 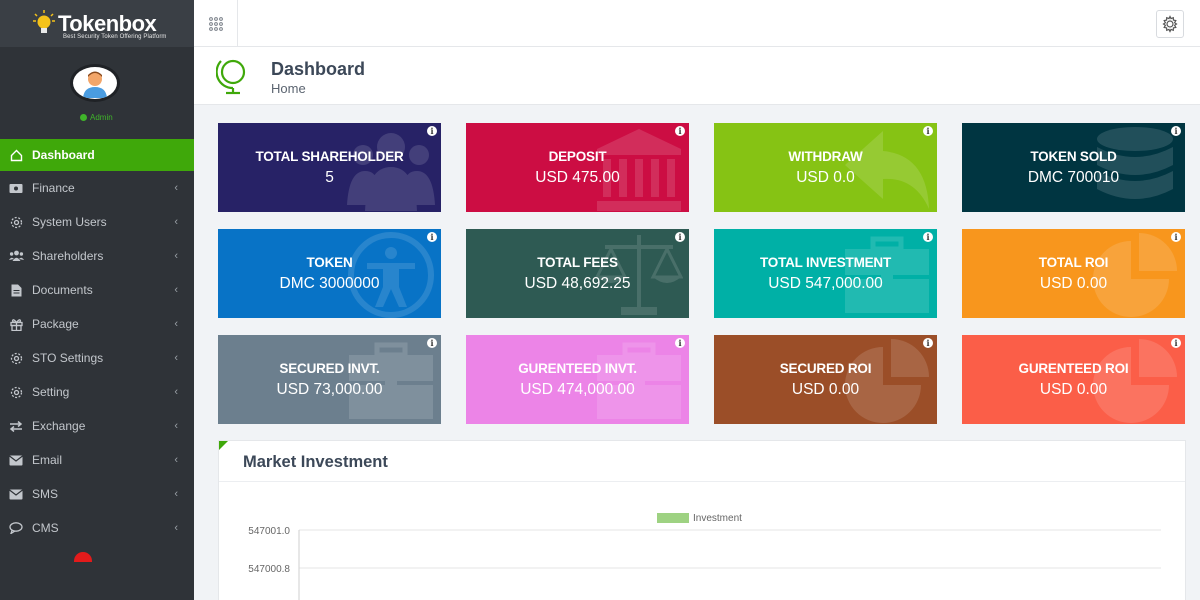 I want to click on sidebar-item-dashboard: Dashboard, so click(x=97, y=155).